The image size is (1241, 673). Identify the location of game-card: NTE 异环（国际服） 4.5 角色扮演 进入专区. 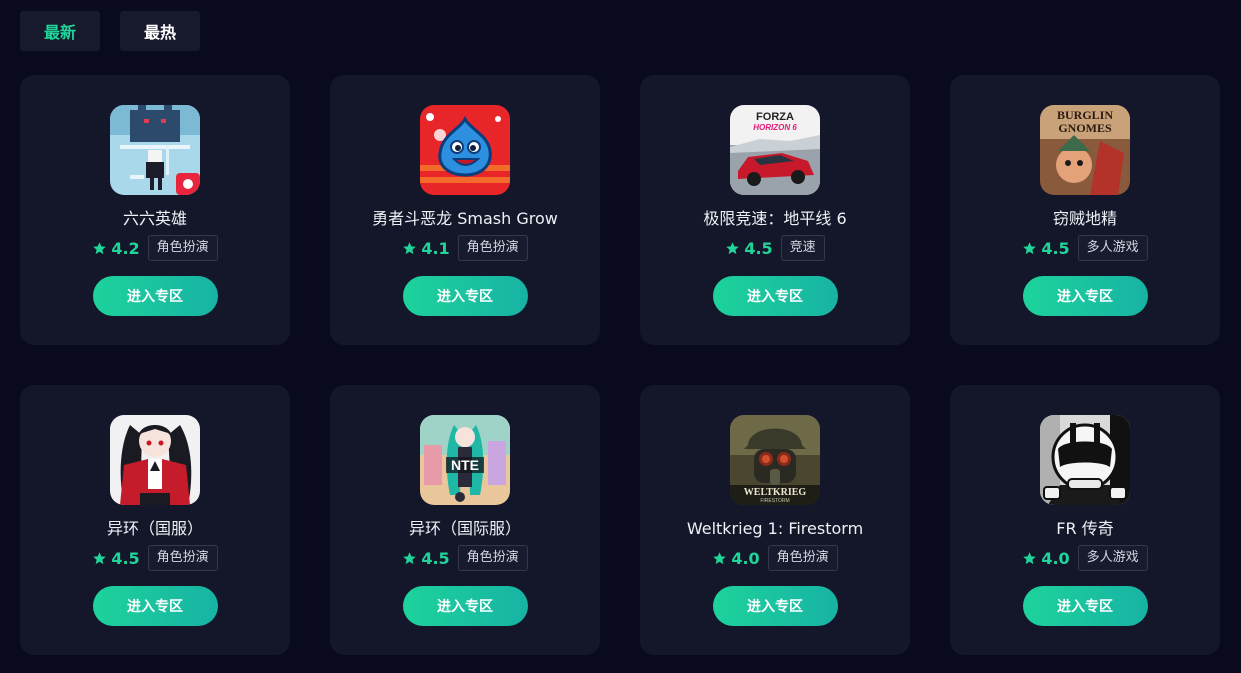
(465, 520).